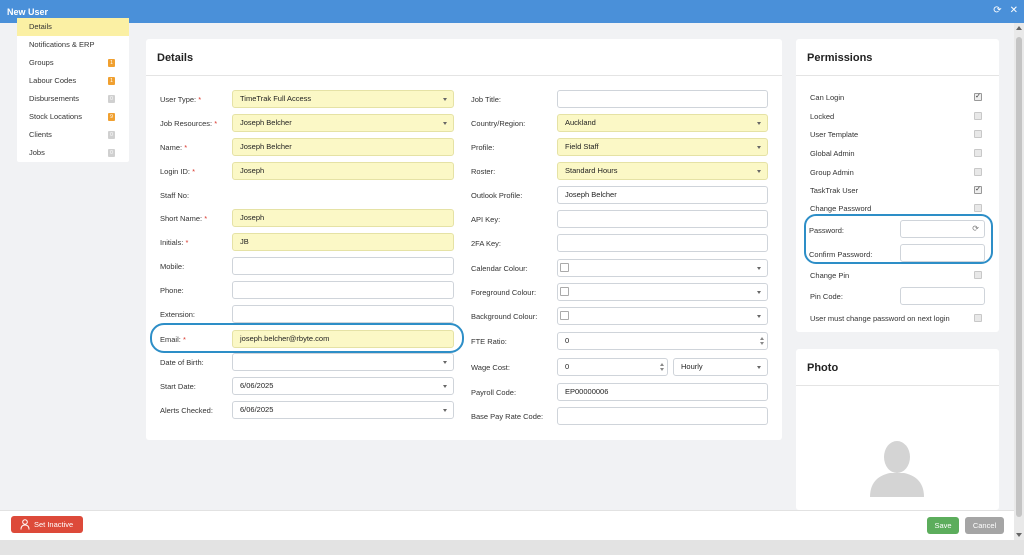  I want to click on sidebar-item-label: Disbursements, so click(54, 98).